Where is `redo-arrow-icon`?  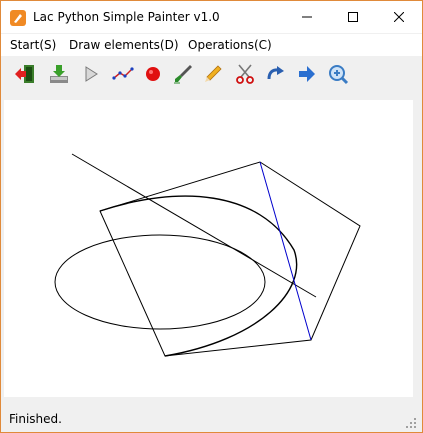
redo-arrow-icon is located at coordinates (275, 73).